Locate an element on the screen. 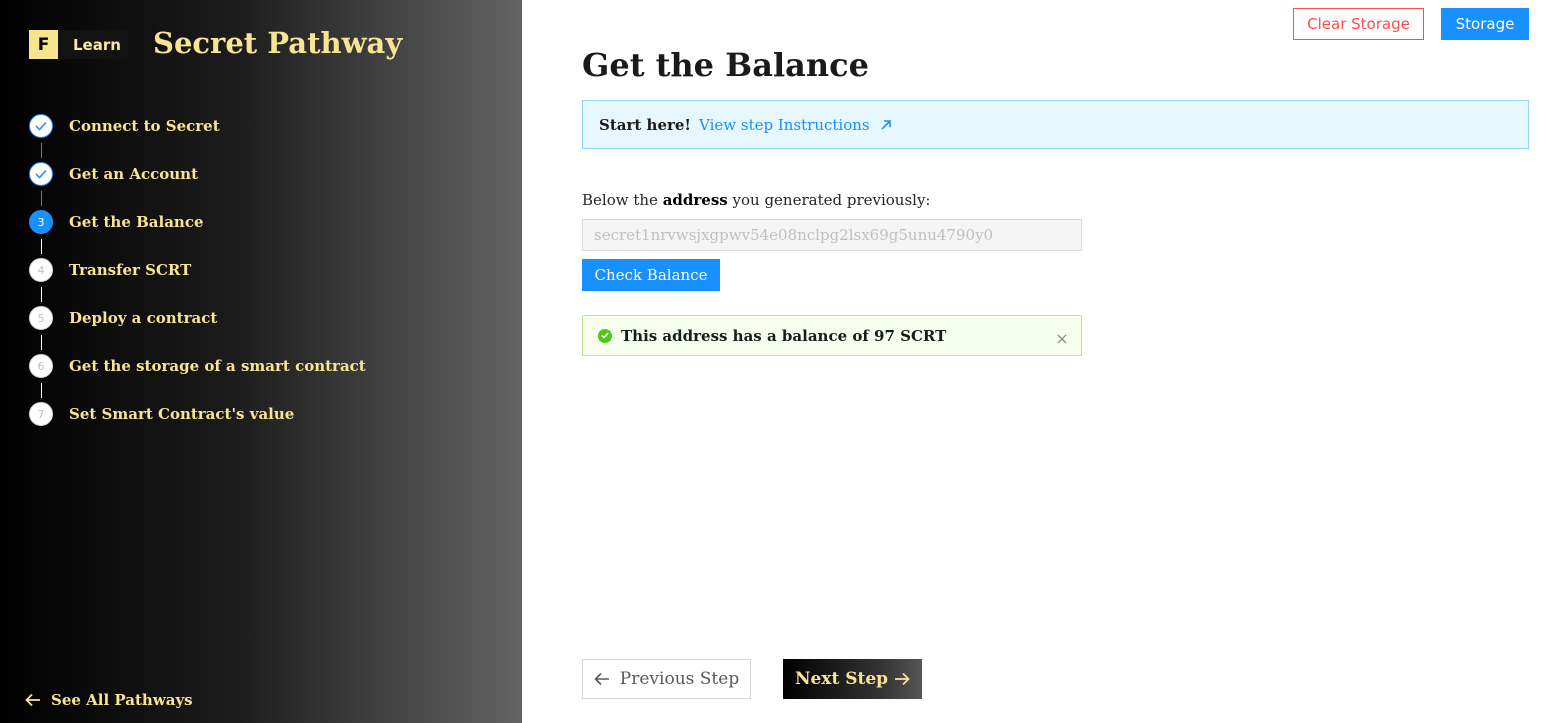  step-label: Get an Account is located at coordinates (134, 174).